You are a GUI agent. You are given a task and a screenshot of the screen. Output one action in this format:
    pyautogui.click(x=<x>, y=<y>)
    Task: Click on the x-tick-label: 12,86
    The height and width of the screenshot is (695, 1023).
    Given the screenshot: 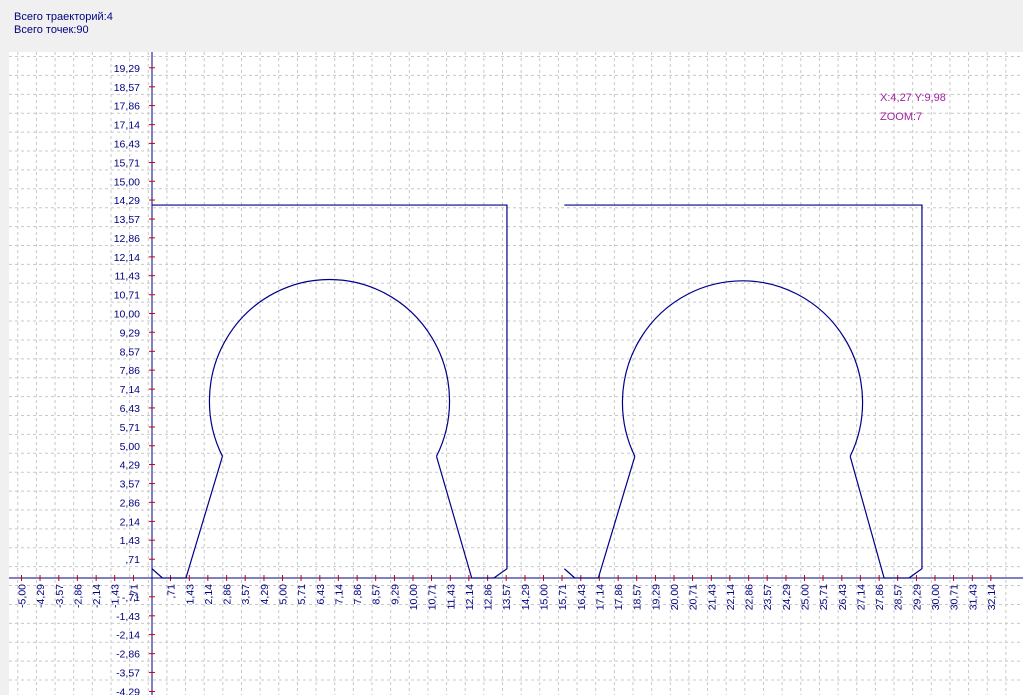 What is the action you would take?
    pyautogui.click(x=489, y=597)
    